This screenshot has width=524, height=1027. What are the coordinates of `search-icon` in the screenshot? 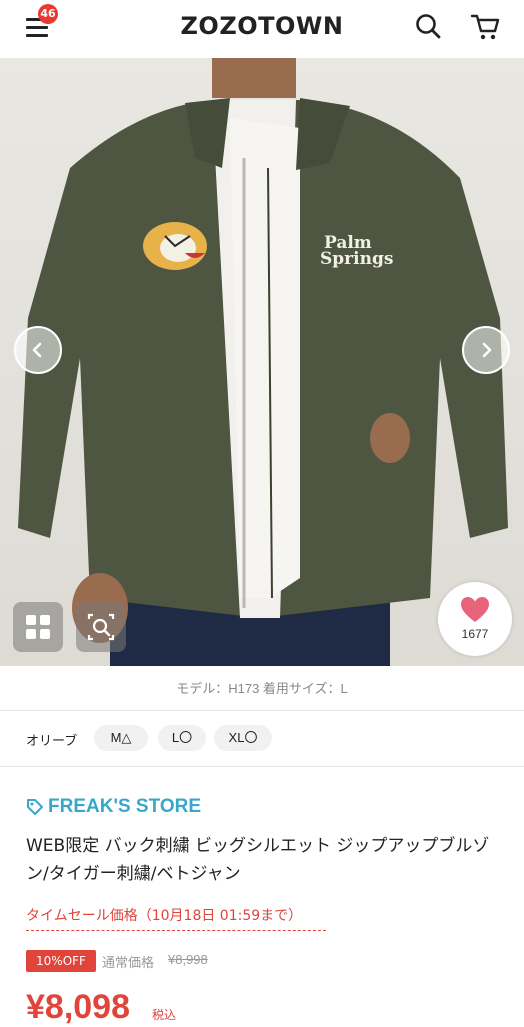 It's located at (428, 26).